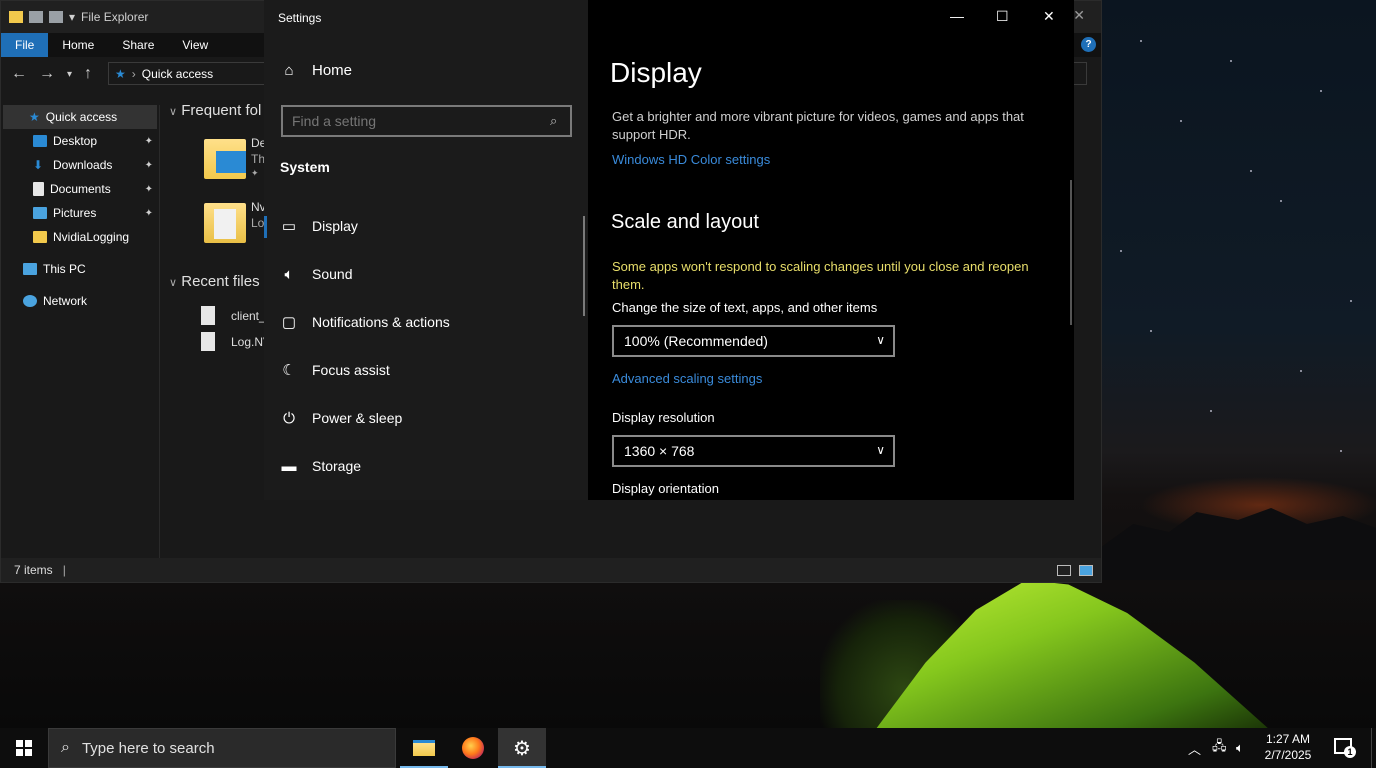 Image resolution: width=1376 pixels, height=768 pixels. What do you see at coordinates (91, 237) in the screenshot?
I see `nav-label: NvidiaLogging` at bounding box center [91, 237].